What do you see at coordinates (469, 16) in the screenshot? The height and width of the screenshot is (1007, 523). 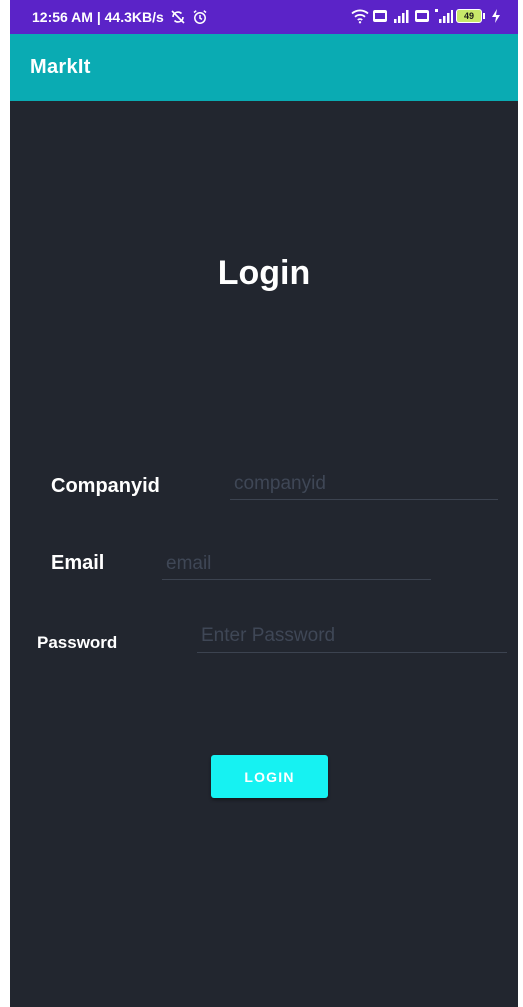 I see `battery-icon: 49` at bounding box center [469, 16].